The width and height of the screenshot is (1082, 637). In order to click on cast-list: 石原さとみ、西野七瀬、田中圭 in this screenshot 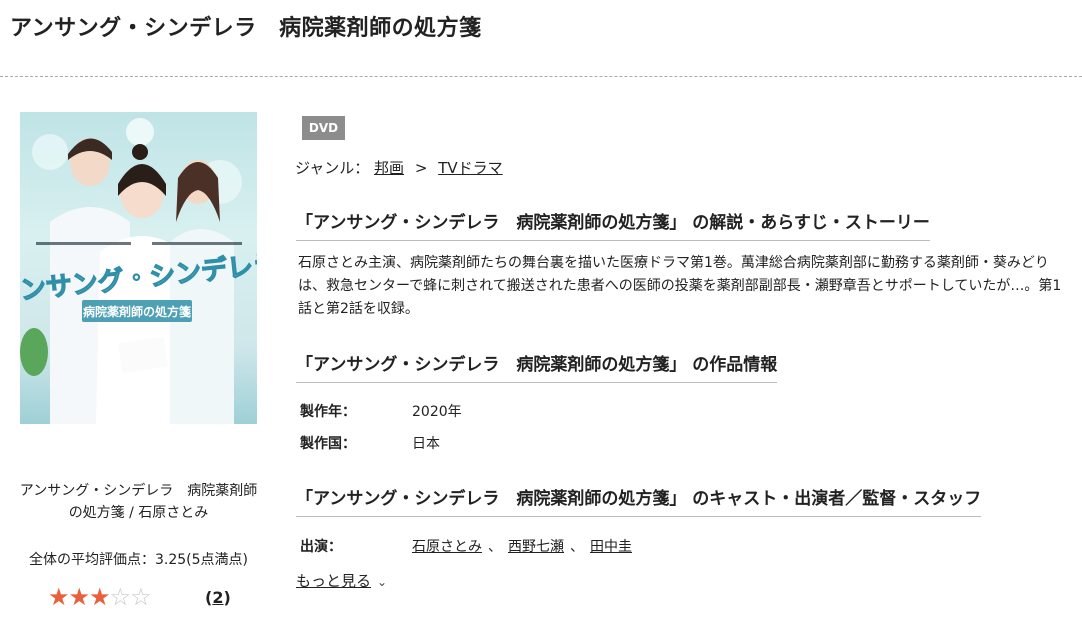, I will do `click(522, 546)`.